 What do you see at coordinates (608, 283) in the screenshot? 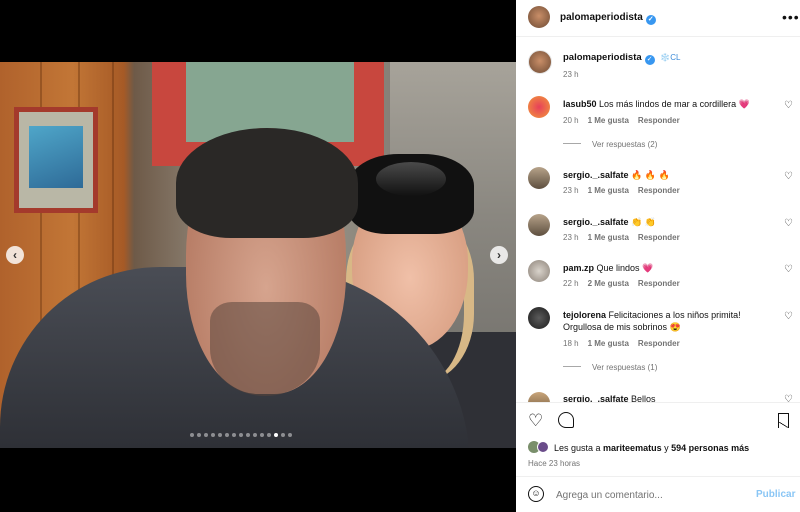
I see `comment-likes: 2 Me gusta` at bounding box center [608, 283].